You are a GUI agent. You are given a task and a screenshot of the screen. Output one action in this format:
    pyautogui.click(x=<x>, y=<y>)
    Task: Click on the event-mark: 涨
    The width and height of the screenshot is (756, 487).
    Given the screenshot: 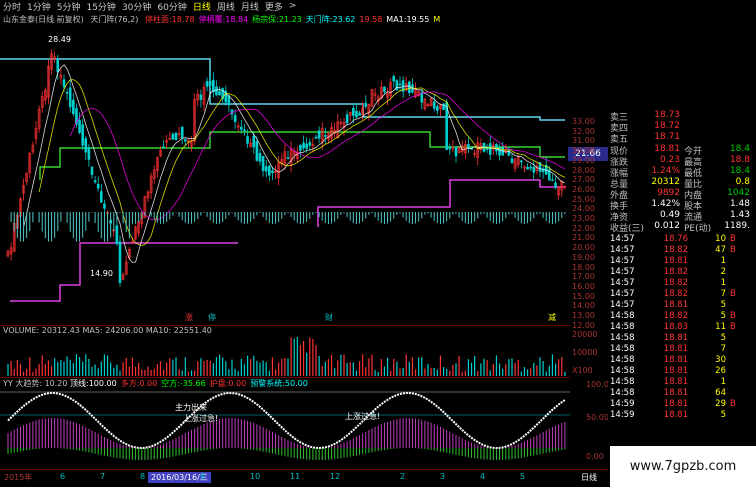 What is the action you would take?
    pyautogui.click(x=189, y=317)
    